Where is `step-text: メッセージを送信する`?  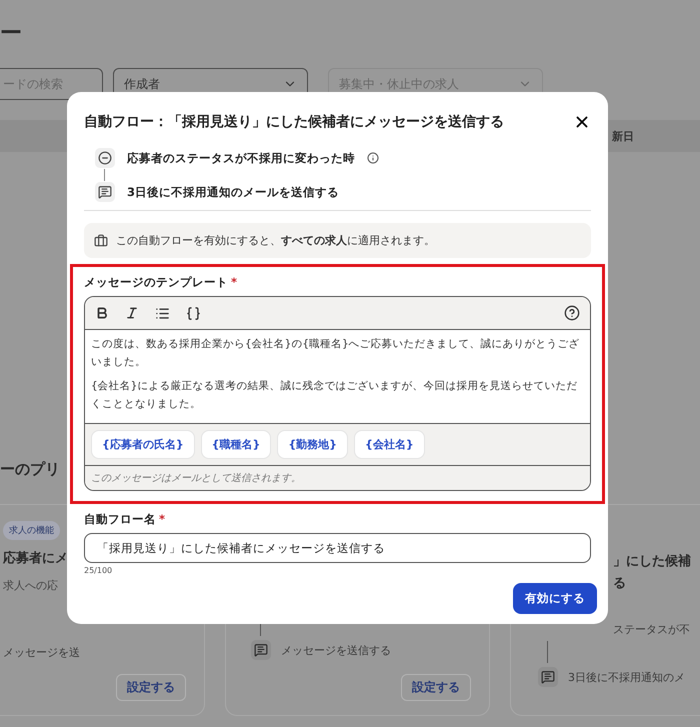
step-text: メッセージを送信する is located at coordinates (336, 650).